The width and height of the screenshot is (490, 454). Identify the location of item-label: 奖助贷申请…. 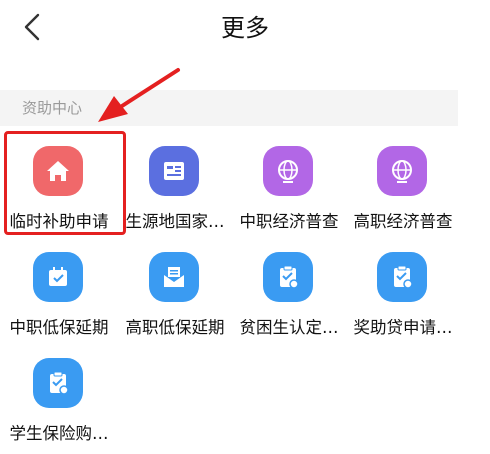
(403, 327).